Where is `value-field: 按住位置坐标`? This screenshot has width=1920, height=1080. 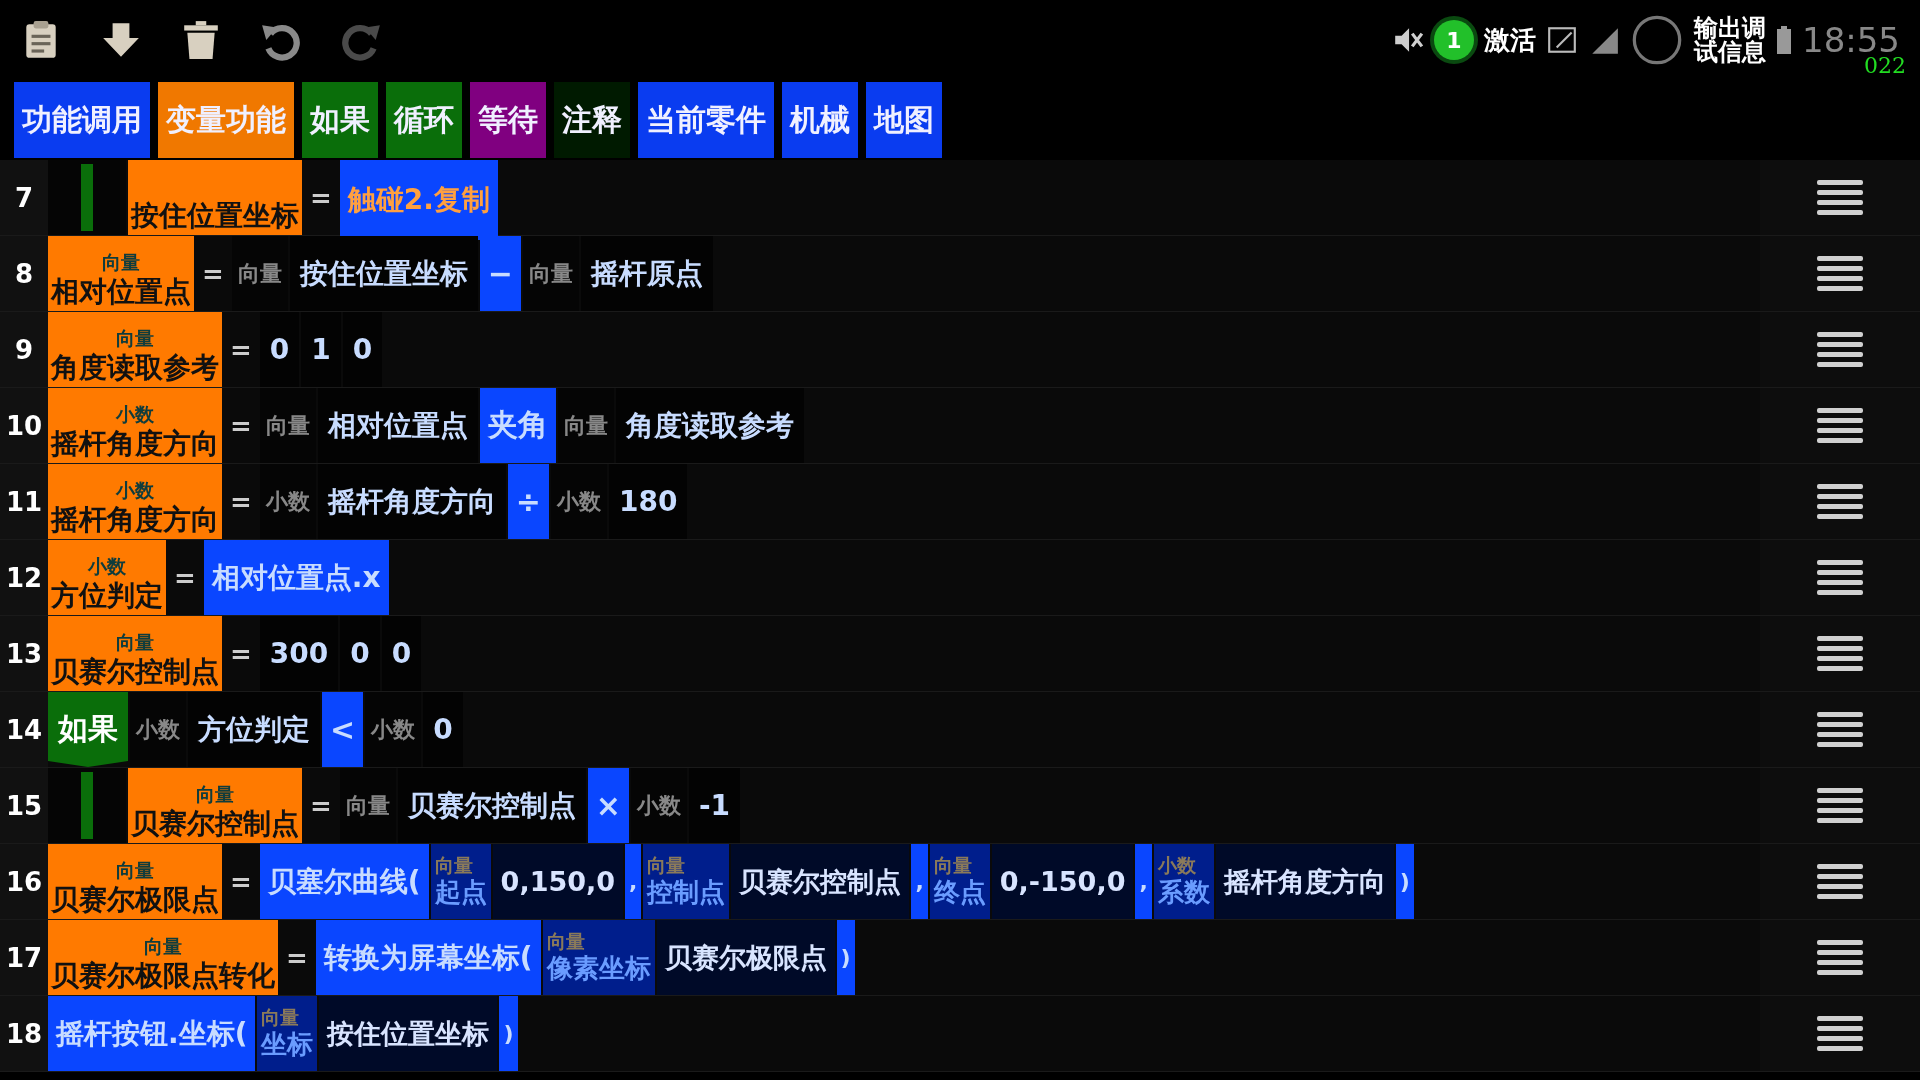
value-field: 按住位置坐标 is located at coordinates (383, 273).